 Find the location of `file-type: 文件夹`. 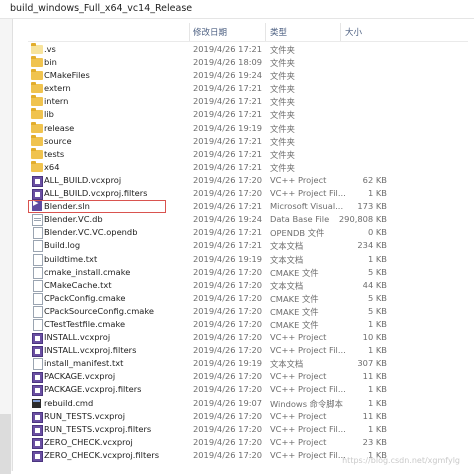

file-type: 文件夹 is located at coordinates (282, 89).